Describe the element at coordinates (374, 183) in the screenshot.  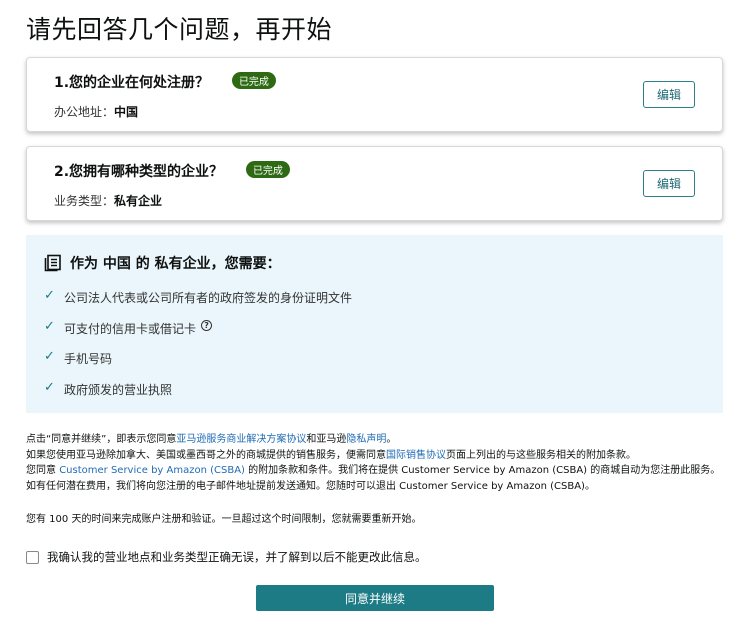
I see `question-card-business-type: 2.您拥有哪种类型的企业？ 已完成 业务类型：私有企业 编辑` at that location.